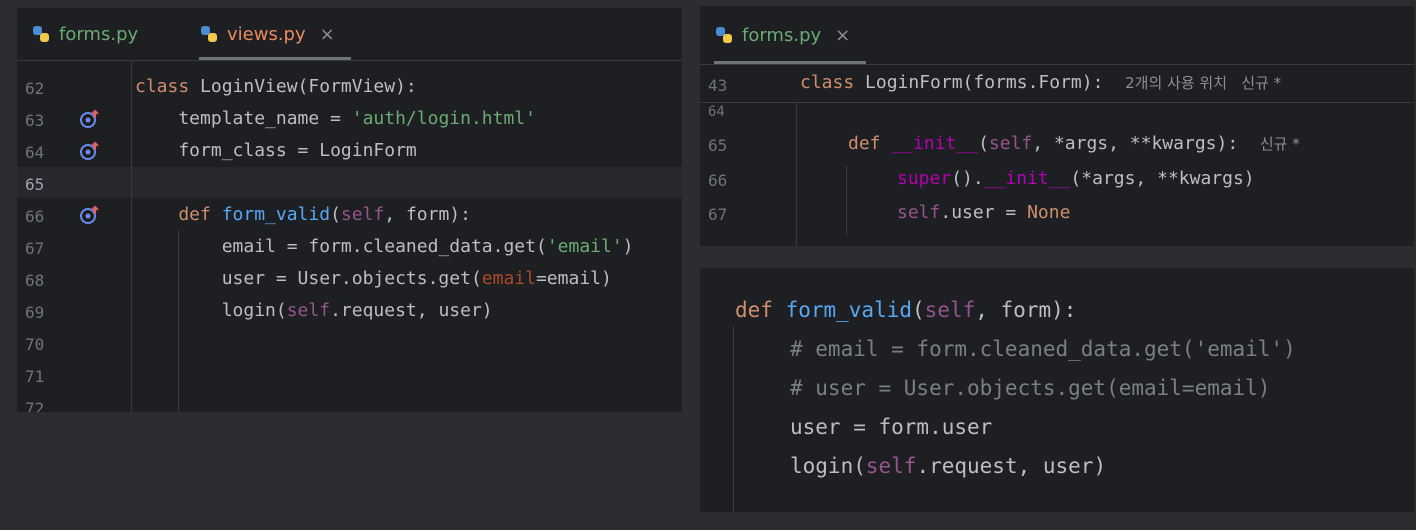 The width and height of the screenshot is (1416, 530). What do you see at coordinates (384, 246) in the screenshot?
I see `code-line-67: email = form.cleaned_data.get('email')` at bounding box center [384, 246].